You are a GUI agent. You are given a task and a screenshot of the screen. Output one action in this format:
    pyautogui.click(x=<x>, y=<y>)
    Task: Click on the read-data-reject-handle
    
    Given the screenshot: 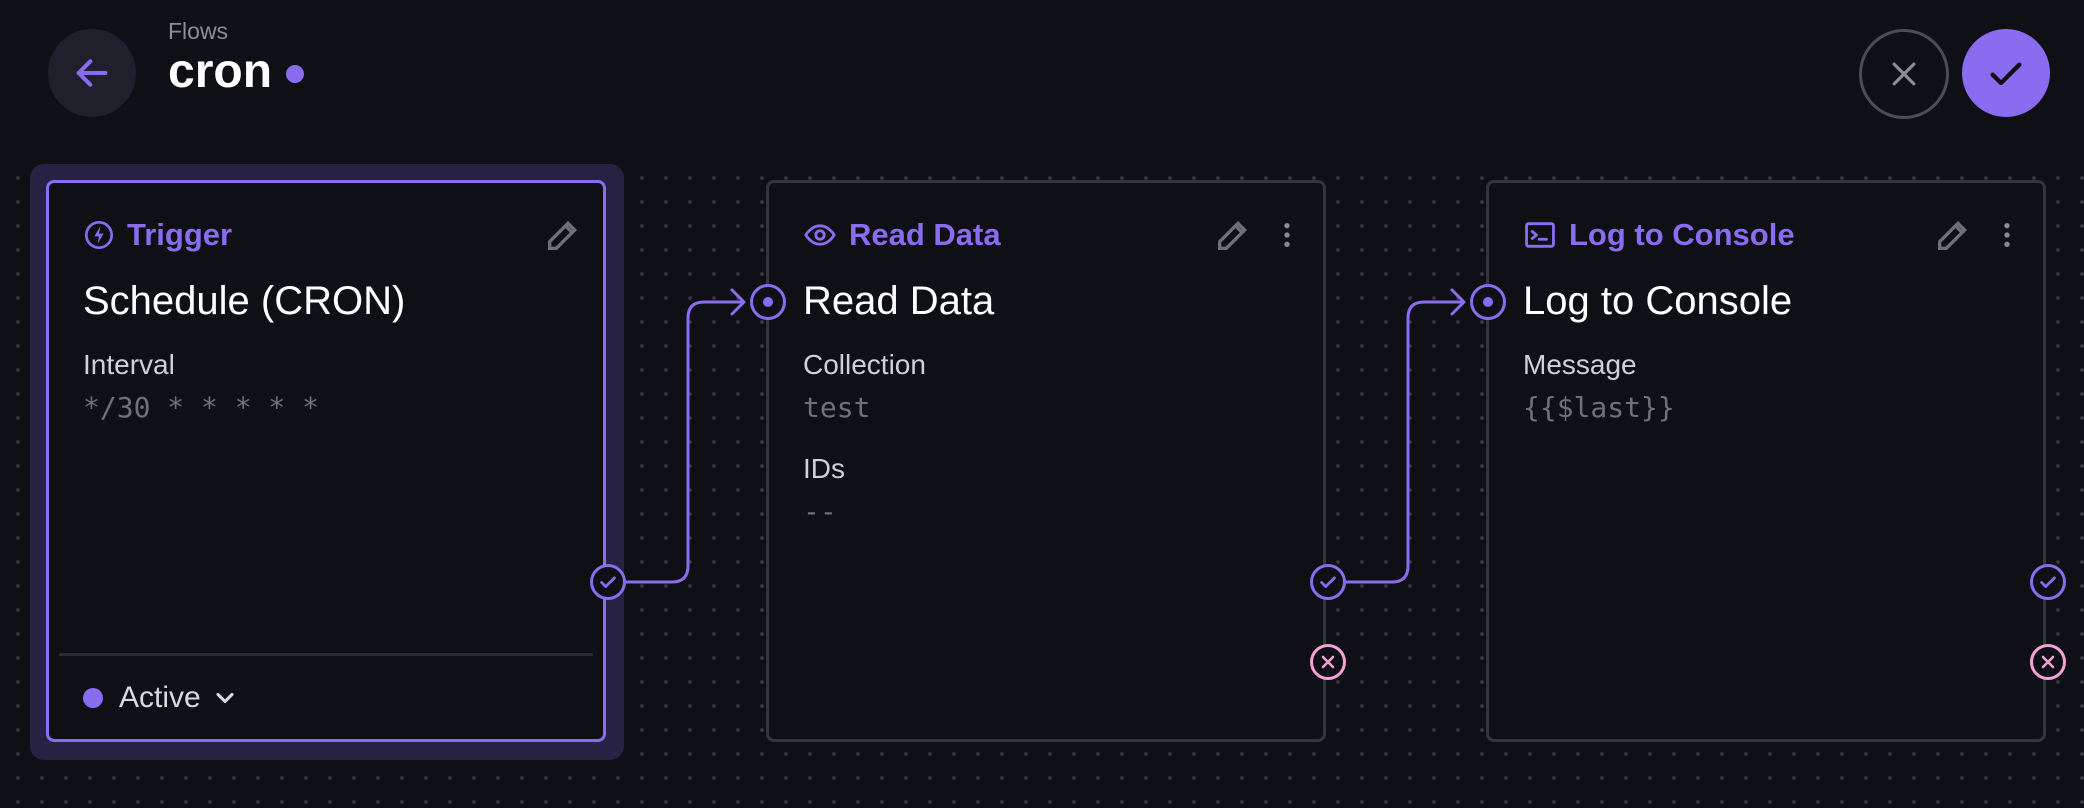 What is the action you would take?
    pyautogui.click(x=1328, y=662)
    